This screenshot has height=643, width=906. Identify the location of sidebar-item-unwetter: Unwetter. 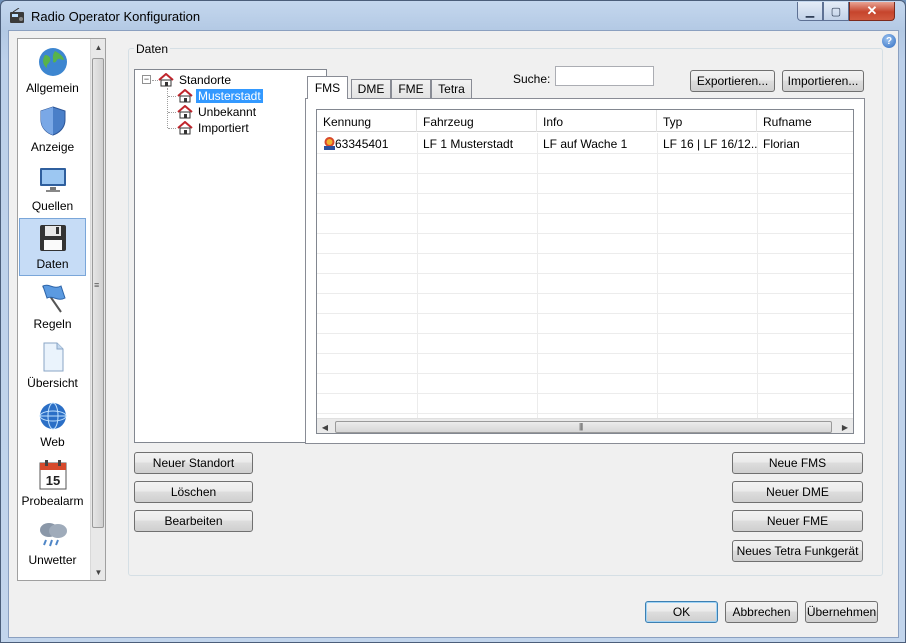
(52, 542).